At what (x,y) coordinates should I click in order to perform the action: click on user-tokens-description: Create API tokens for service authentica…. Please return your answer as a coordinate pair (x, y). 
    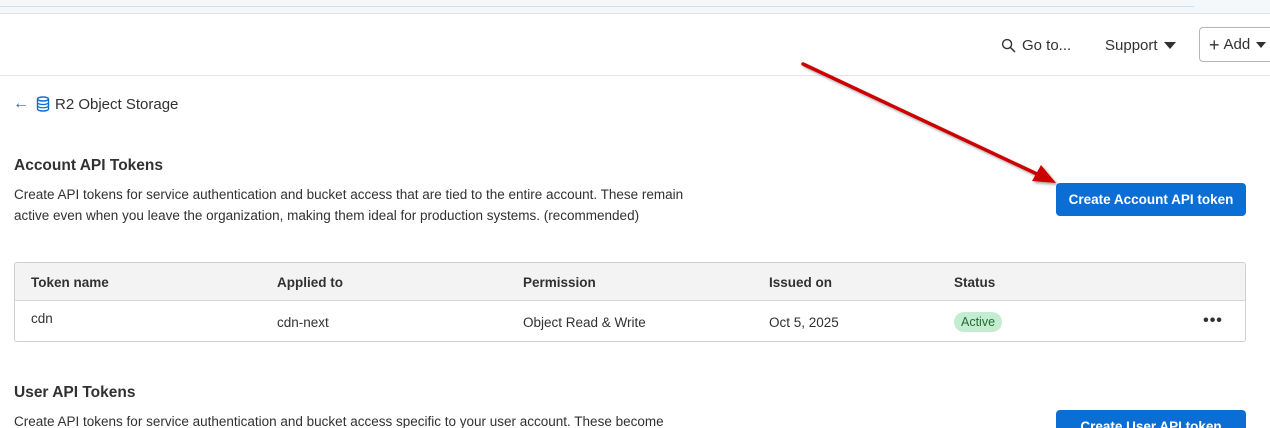
    Looking at the image, I should click on (339, 421).